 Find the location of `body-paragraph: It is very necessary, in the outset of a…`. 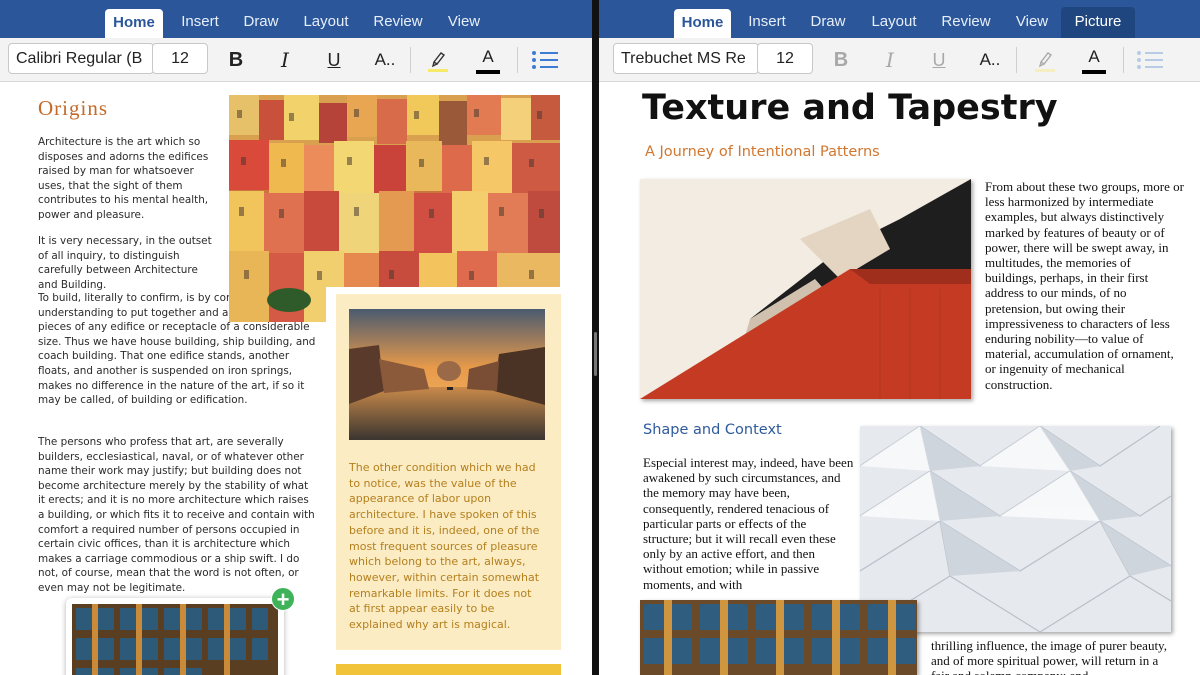

body-paragraph: It is very necessary, in the outset of a… is located at coordinates (125, 263).